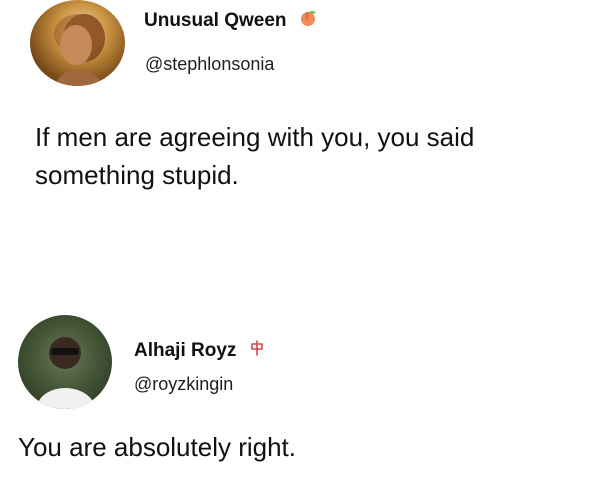  What do you see at coordinates (308, 21) in the screenshot?
I see `peach-icon` at bounding box center [308, 21].